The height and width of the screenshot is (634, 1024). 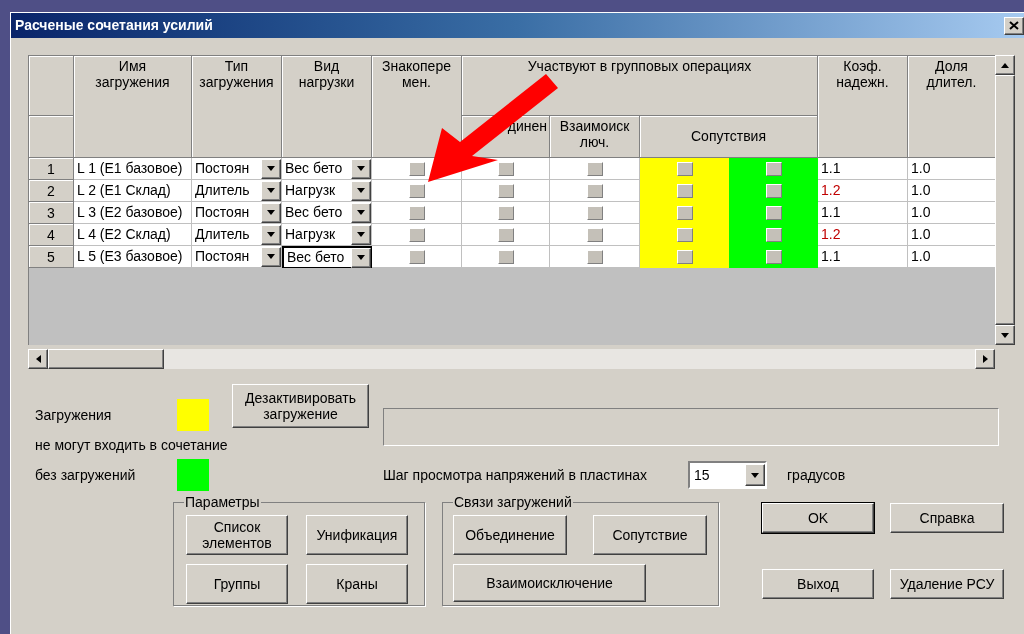 I want to click on table-cell: L 4 (E2 Склад), so click(x=133, y=235).